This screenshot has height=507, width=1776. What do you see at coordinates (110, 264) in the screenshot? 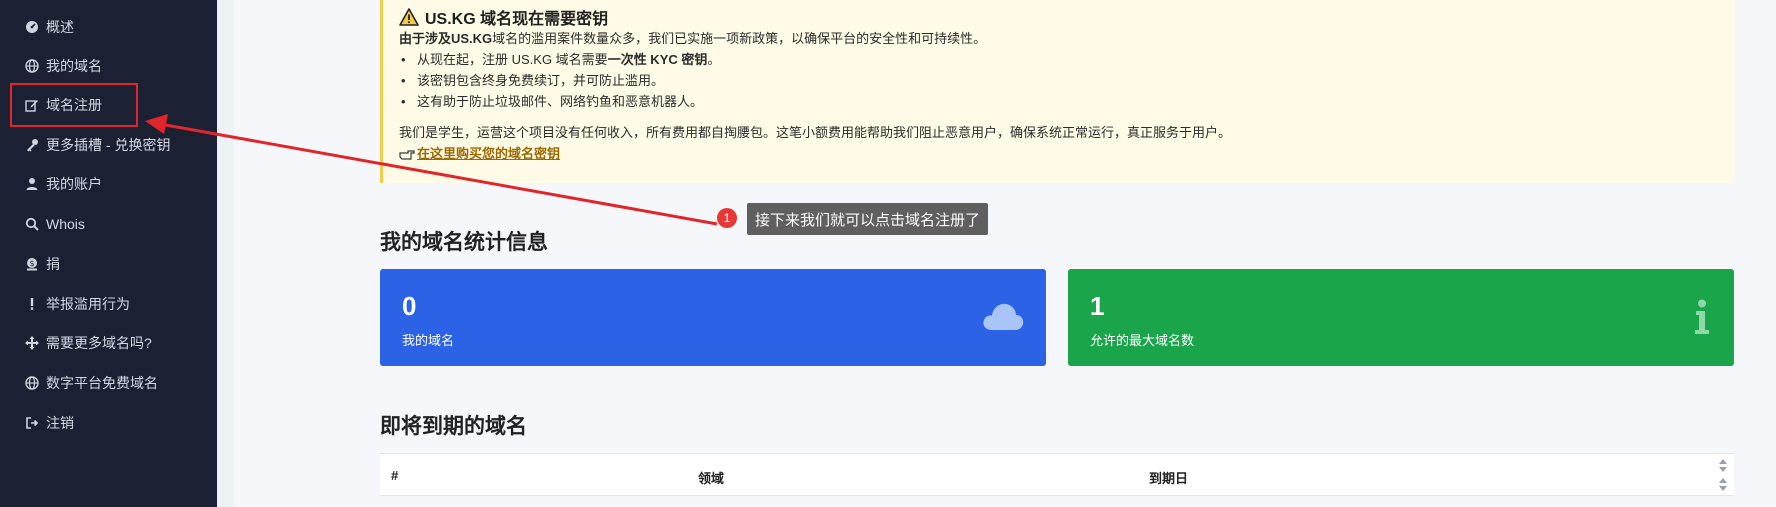
I see `sidebar-item-donate: $ 捐` at bounding box center [110, 264].